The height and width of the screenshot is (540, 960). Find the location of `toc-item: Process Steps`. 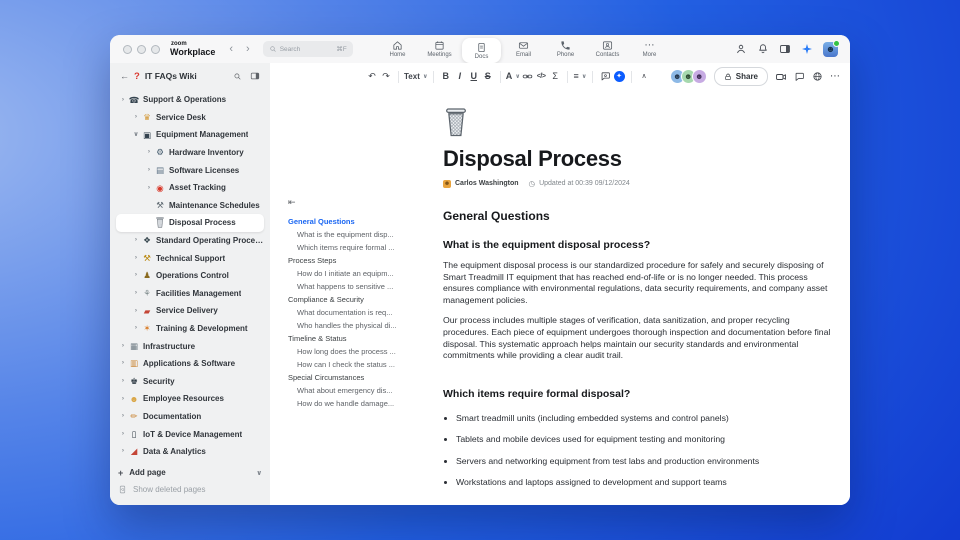

toc-item: Process Steps is located at coordinates (357, 262).